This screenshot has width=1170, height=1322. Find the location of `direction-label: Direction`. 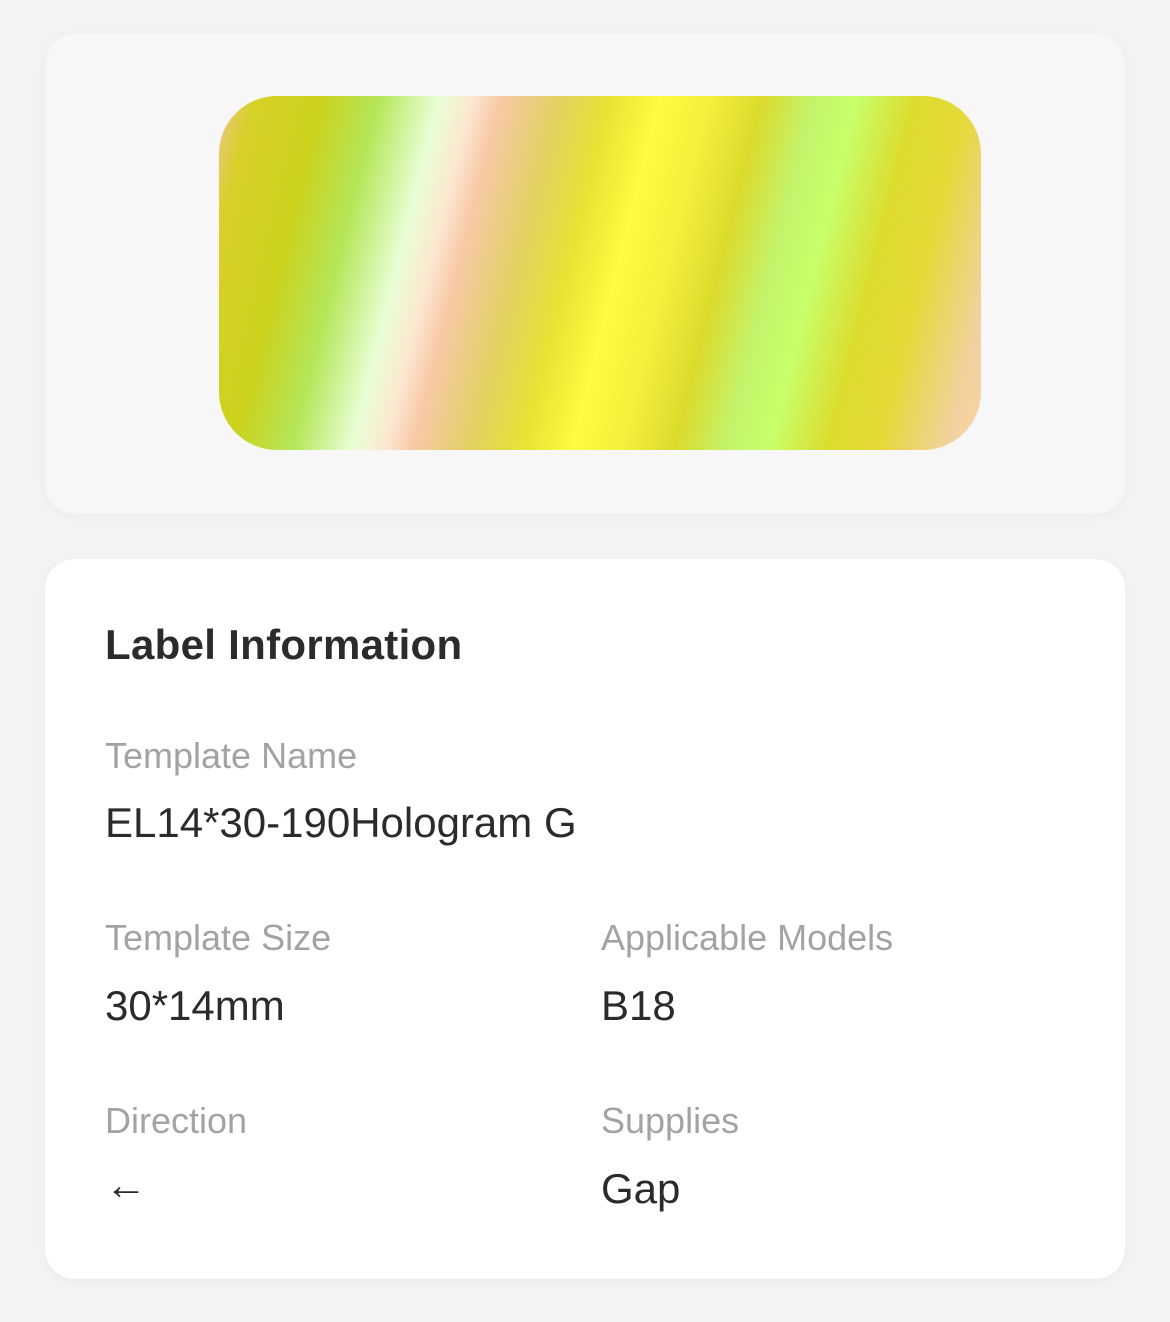

direction-label: Direction is located at coordinates (176, 1120).